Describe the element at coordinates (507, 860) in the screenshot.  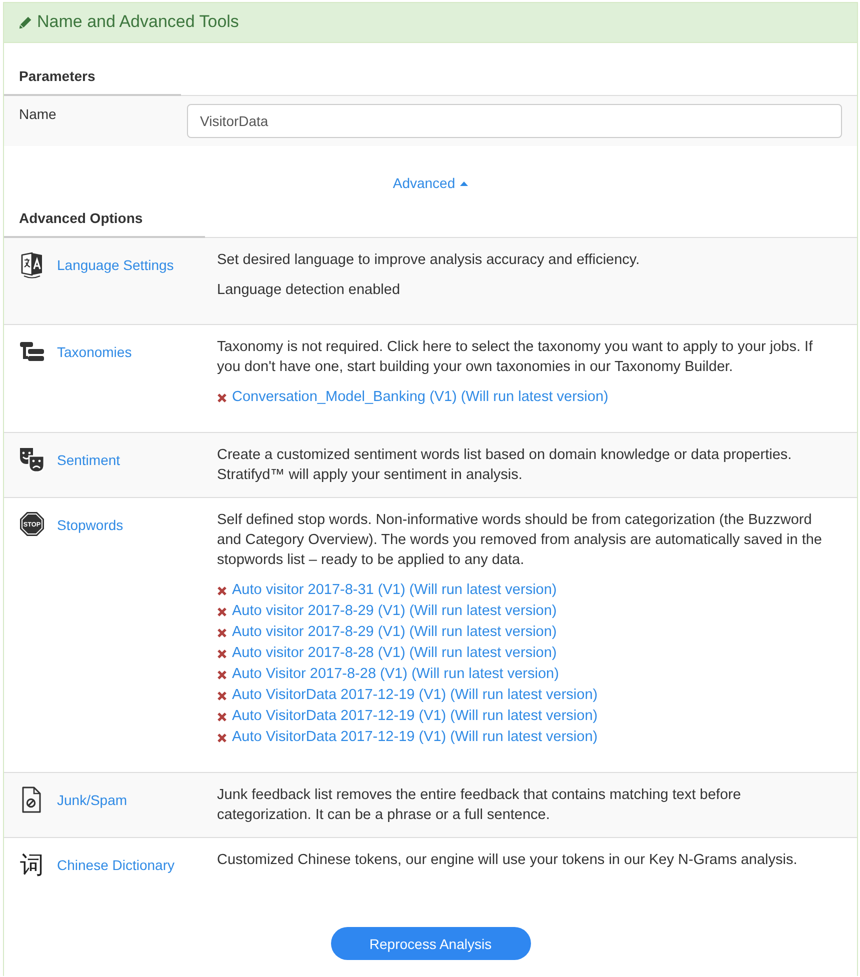
I see `option-description: Customized Chinese tokens, our engine will use your tokens in our Key N-Grams analysis.` at that location.